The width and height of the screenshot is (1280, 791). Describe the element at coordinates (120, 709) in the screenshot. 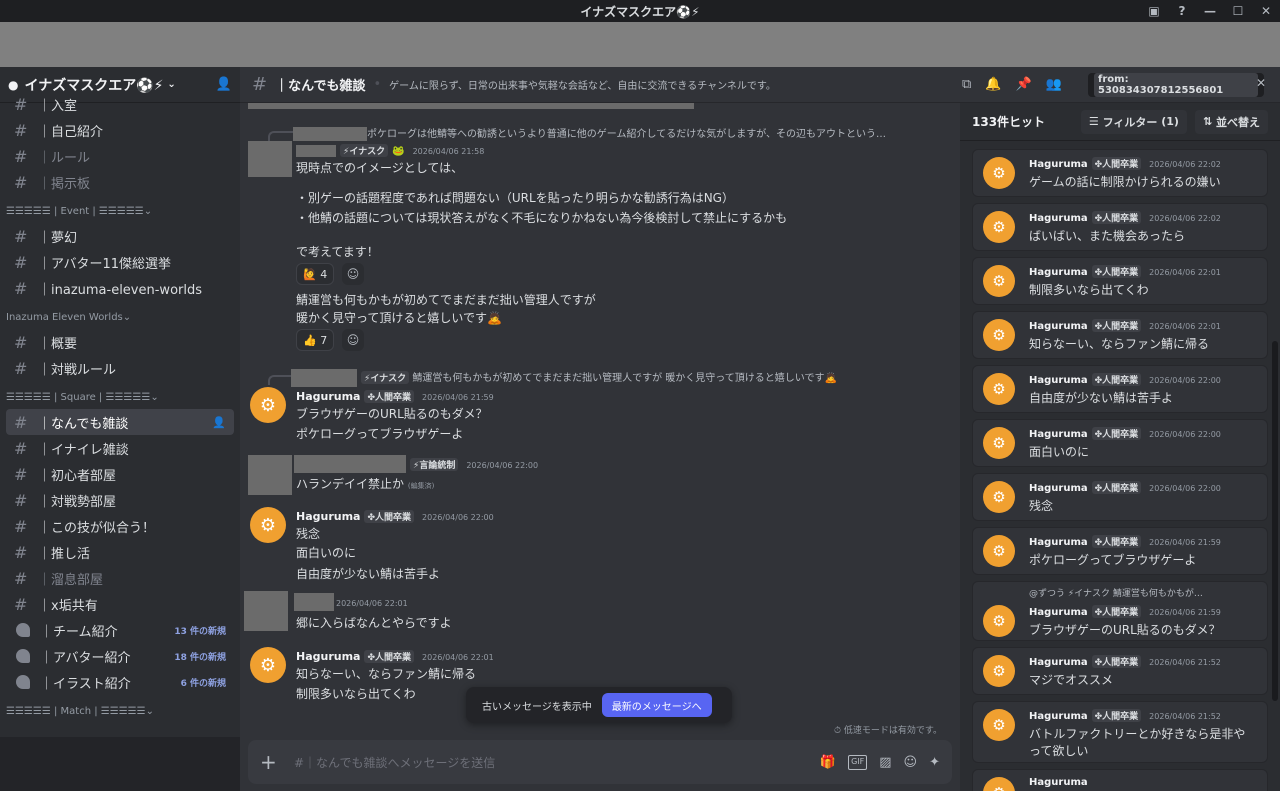

I see `category-header: ☰☰☰☰☰ | Match | ☰☰☰☰☰ ⌄` at that location.